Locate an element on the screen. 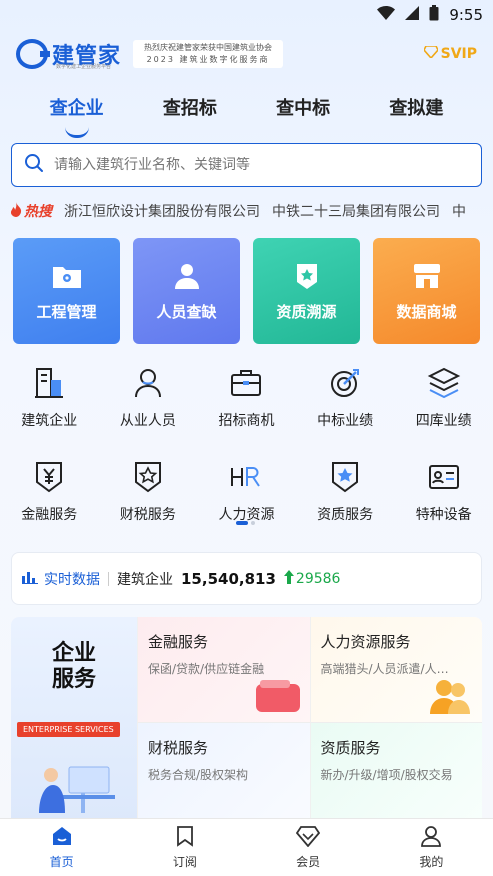 This screenshot has height=876, width=493. hot-search-label: 热搜 is located at coordinates (31, 211).